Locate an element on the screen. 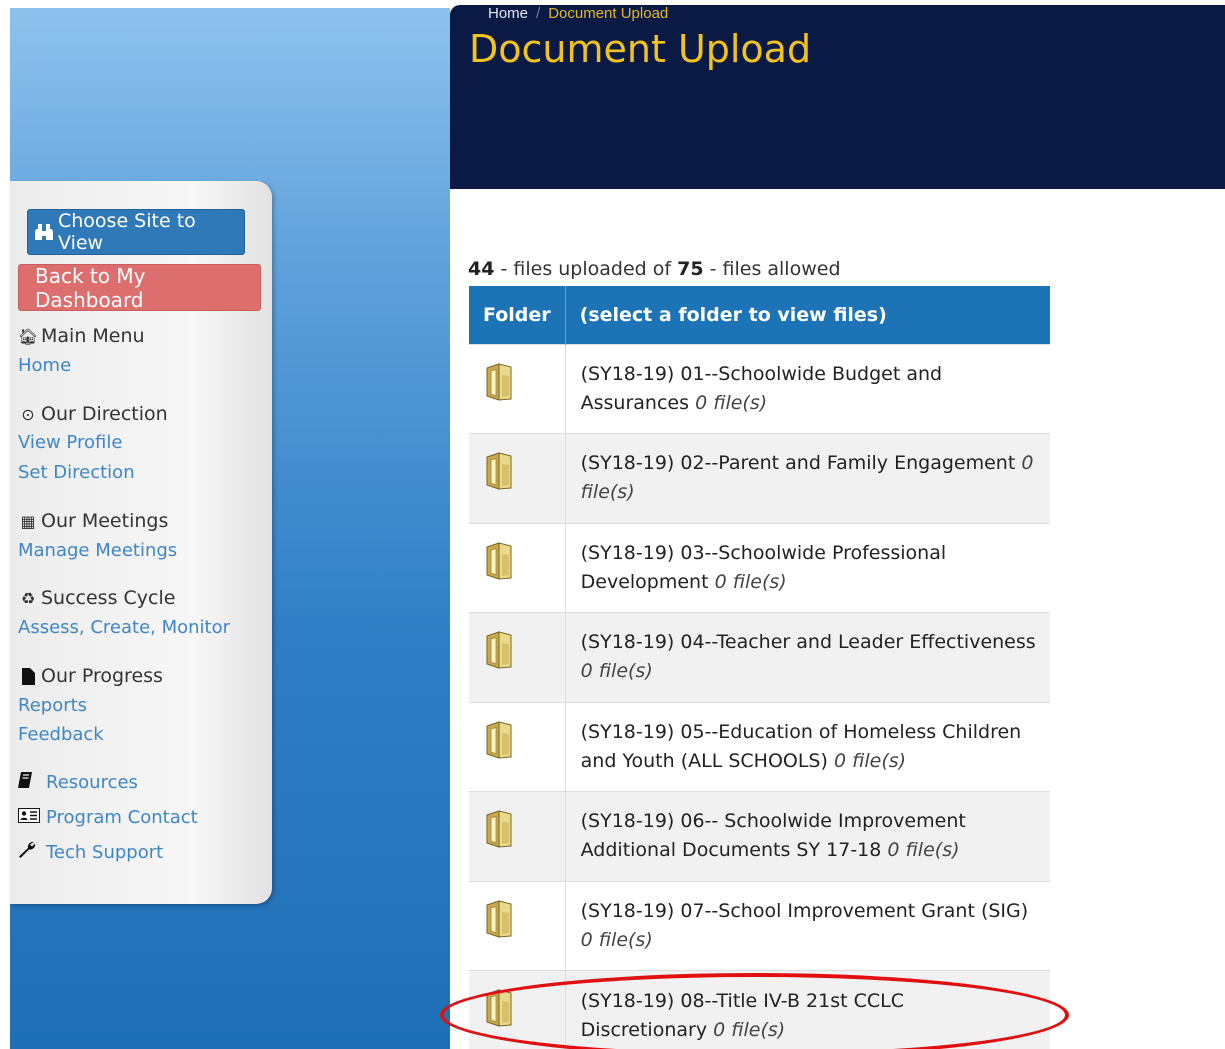 This screenshot has width=1225, height=1049. section-title: Our Meetings is located at coordinates (105, 521).